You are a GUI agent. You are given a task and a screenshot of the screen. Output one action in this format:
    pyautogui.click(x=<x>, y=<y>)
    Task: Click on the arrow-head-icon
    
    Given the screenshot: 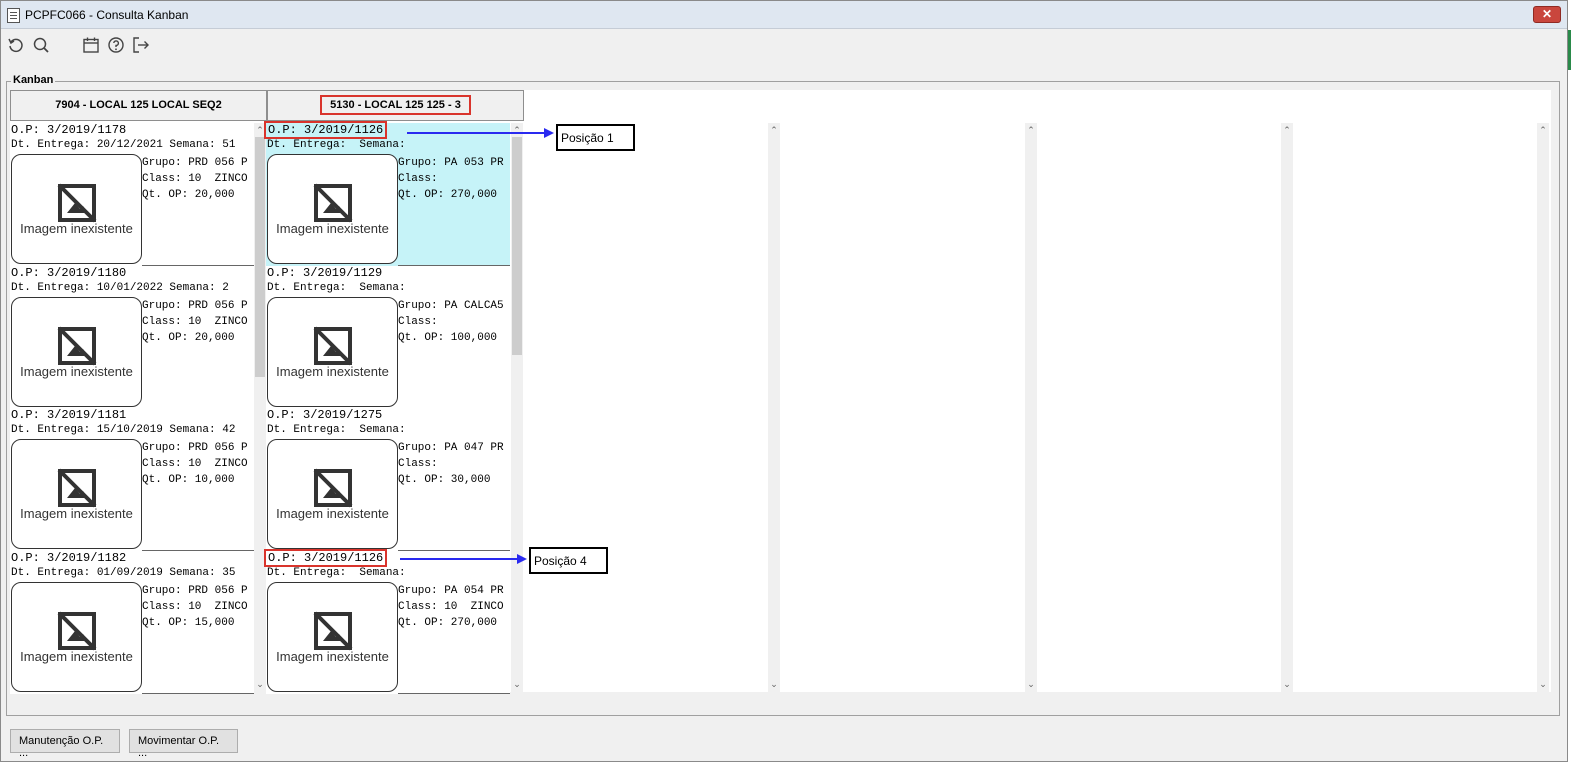 What is the action you would take?
    pyautogui.click(x=522, y=559)
    